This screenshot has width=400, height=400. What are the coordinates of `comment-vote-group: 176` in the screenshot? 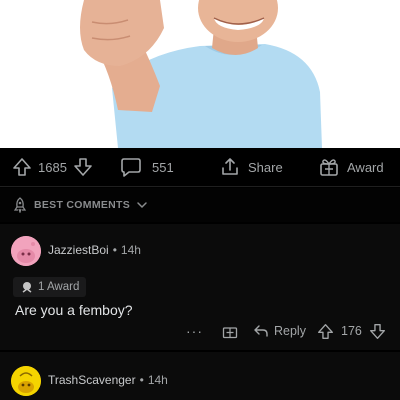 It's located at (351, 331).